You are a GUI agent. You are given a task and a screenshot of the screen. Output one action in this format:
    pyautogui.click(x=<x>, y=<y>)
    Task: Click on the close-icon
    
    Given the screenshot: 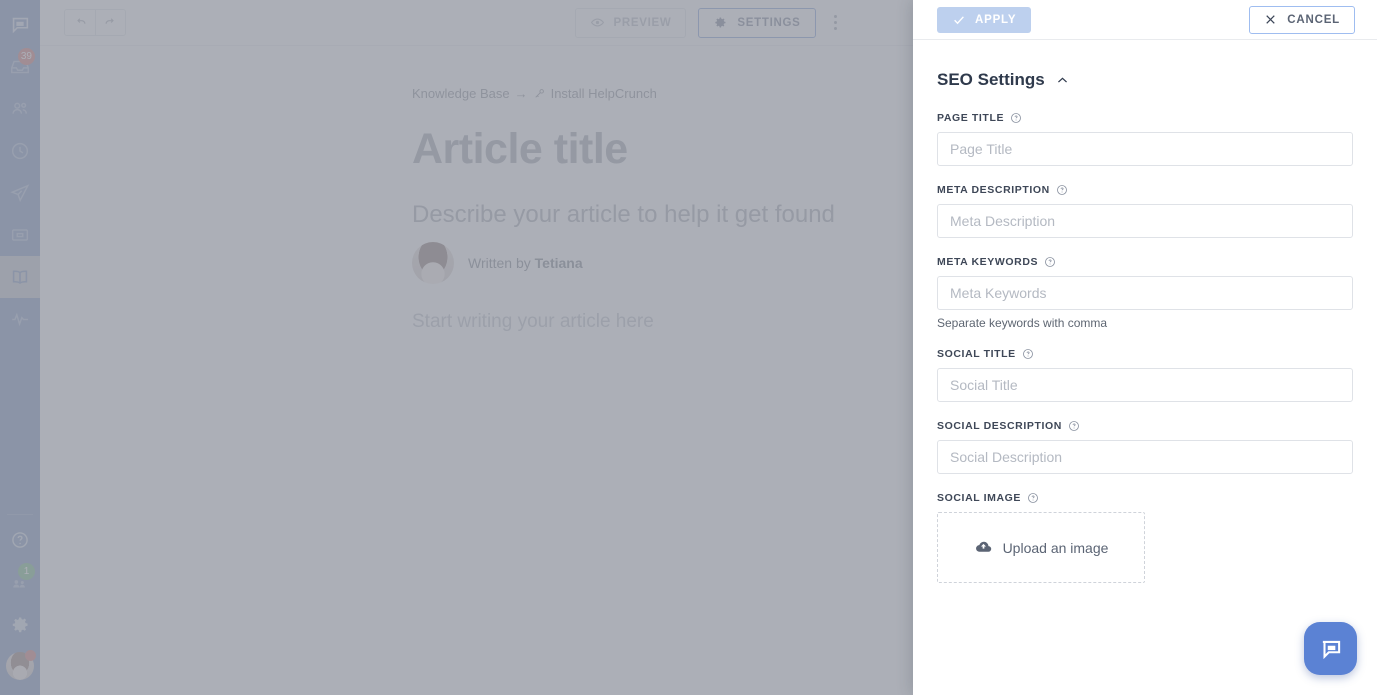 What is the action you would take?
    pyautogui.click(x=1271, y=19)
    